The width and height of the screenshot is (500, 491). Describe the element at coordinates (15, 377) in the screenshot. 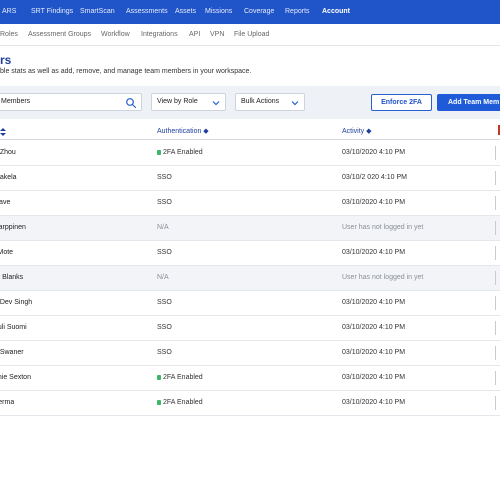

I see `member-name: anie Sexton` at that location.